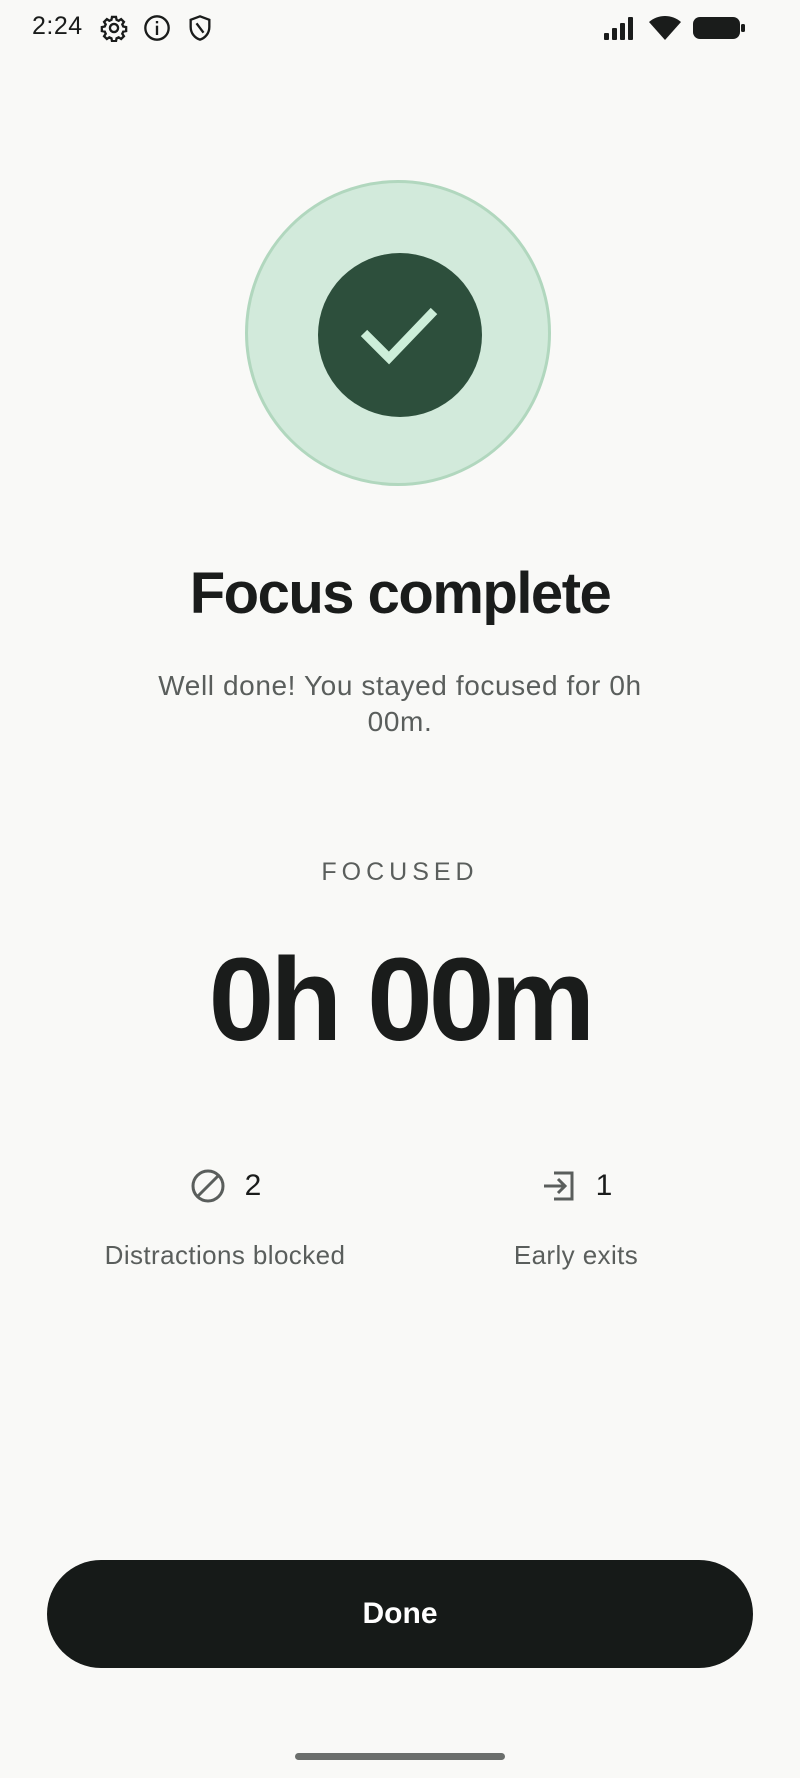 This screenshot has width=800, height=1778. What do you see at coordinates (620, 28) in the screenshot?
I see `signal-icon` at bounding box center [620, 28].